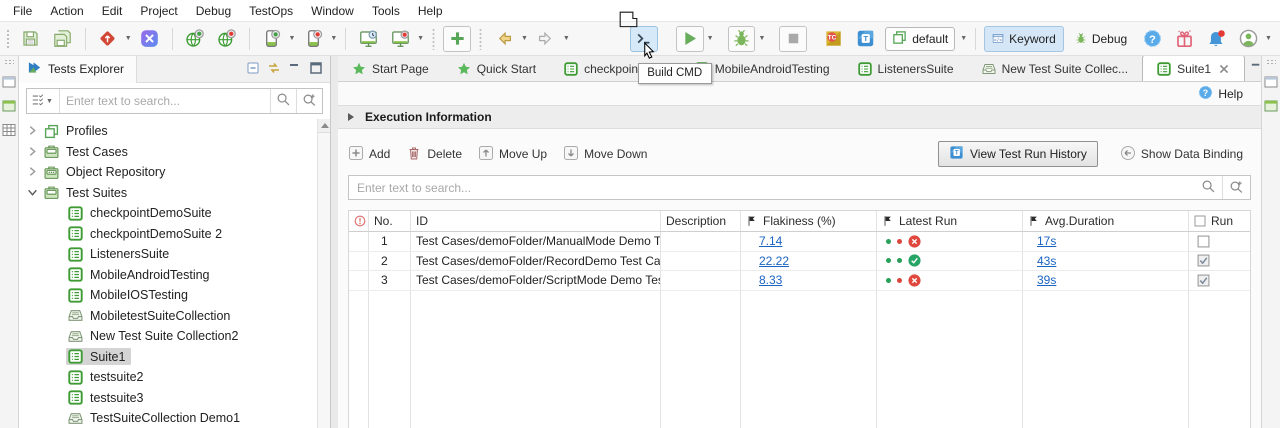  What do you see at coordinates (524, 38) in the screenshot?
I see `back-icon-dropdown-icon: ▼` at bounding box center [524, 38].